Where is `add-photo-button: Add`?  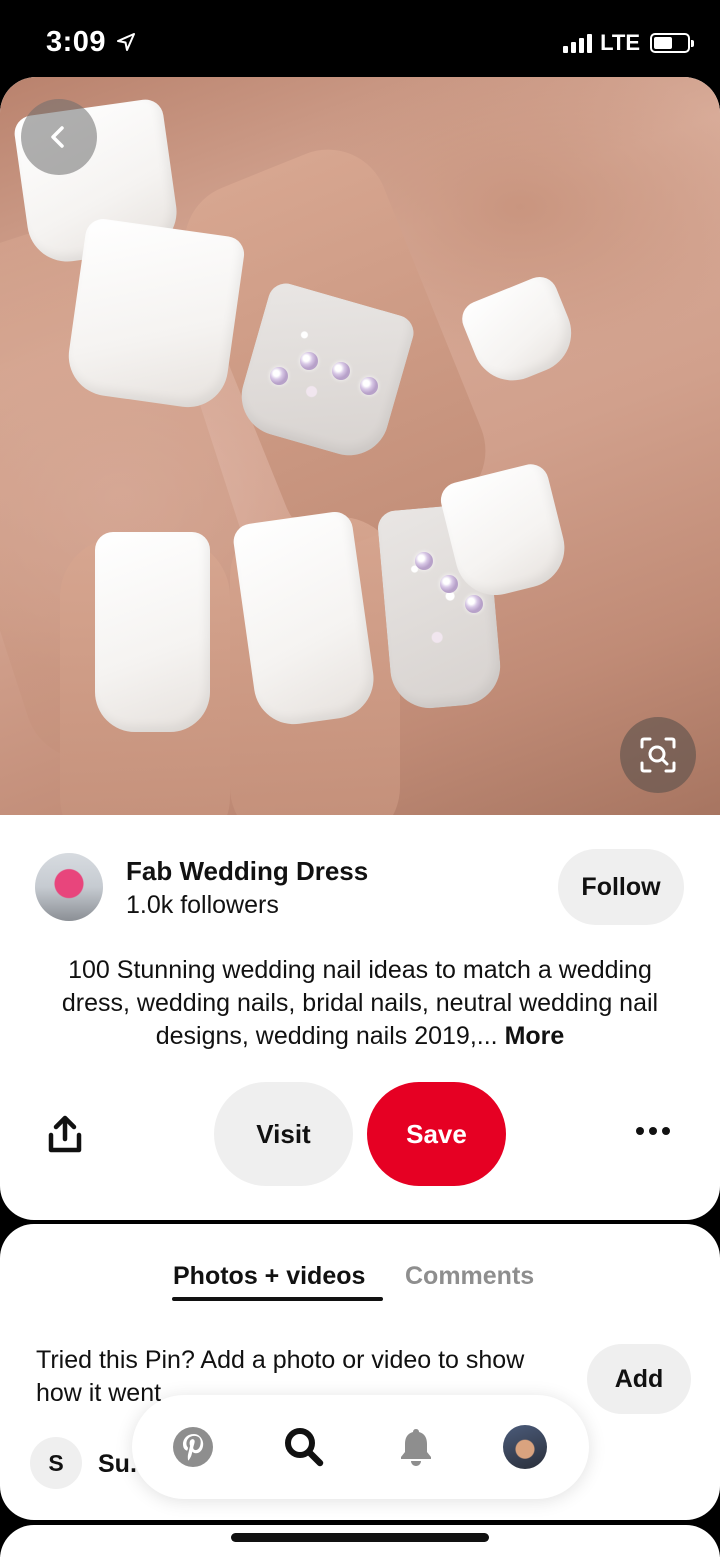 add-photo-button: Add is located at coordinates (639, 1379).